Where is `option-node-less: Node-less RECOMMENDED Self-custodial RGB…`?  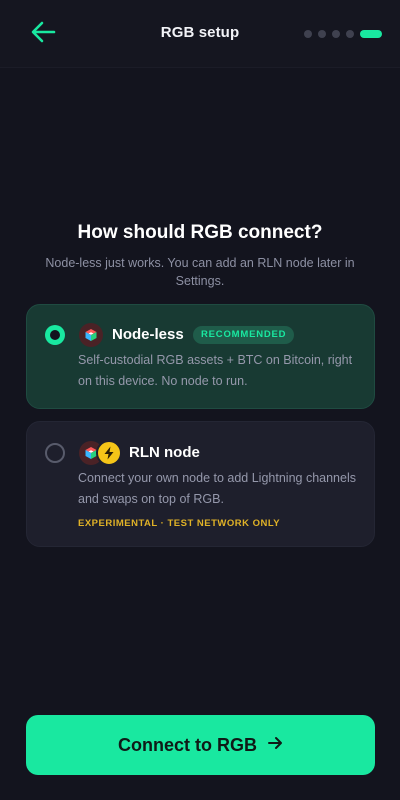 option-node-less: Node-less RECOMMENDED Self-custodial RGB… is located at coordinates (200, 356).